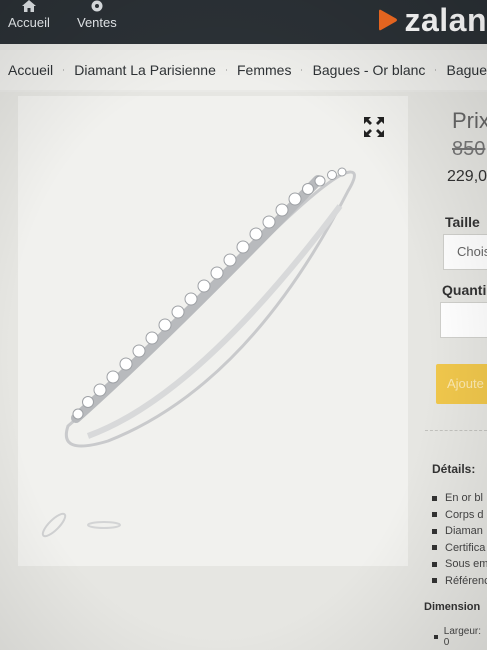 The image size is (487, 650). What do you see at coordinates (452, 607) in the screenshot?
I see `dimension-title: Dimension` at bounding box center [452, 607].